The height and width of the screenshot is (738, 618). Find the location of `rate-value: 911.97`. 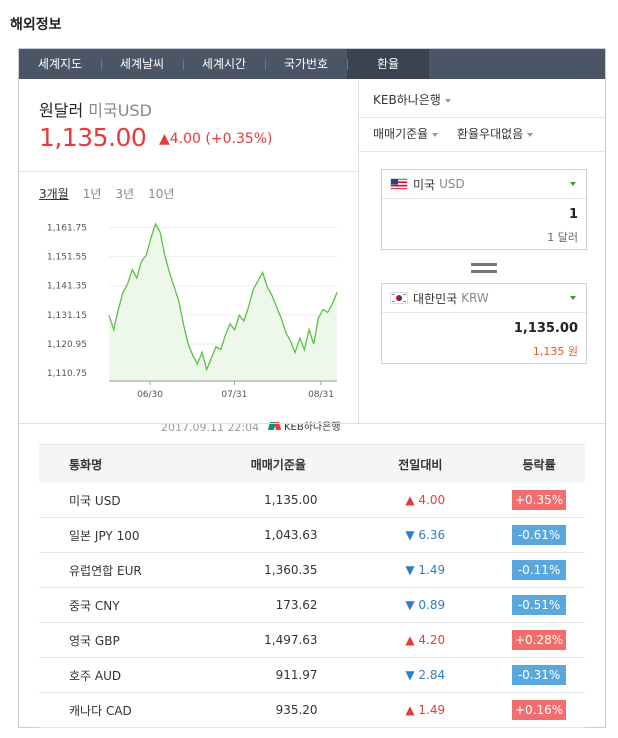

rate-value: 911.97 is located at coordinates (278, 675).